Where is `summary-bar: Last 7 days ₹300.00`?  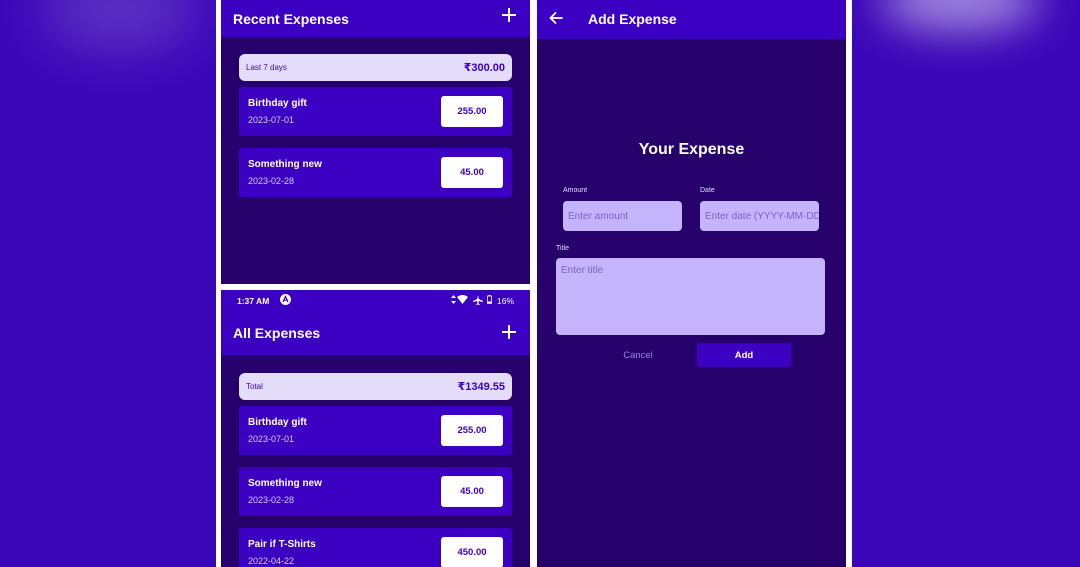
summary-bar: Last 7 days ₹300.00 is located at coordinates (375, 67).